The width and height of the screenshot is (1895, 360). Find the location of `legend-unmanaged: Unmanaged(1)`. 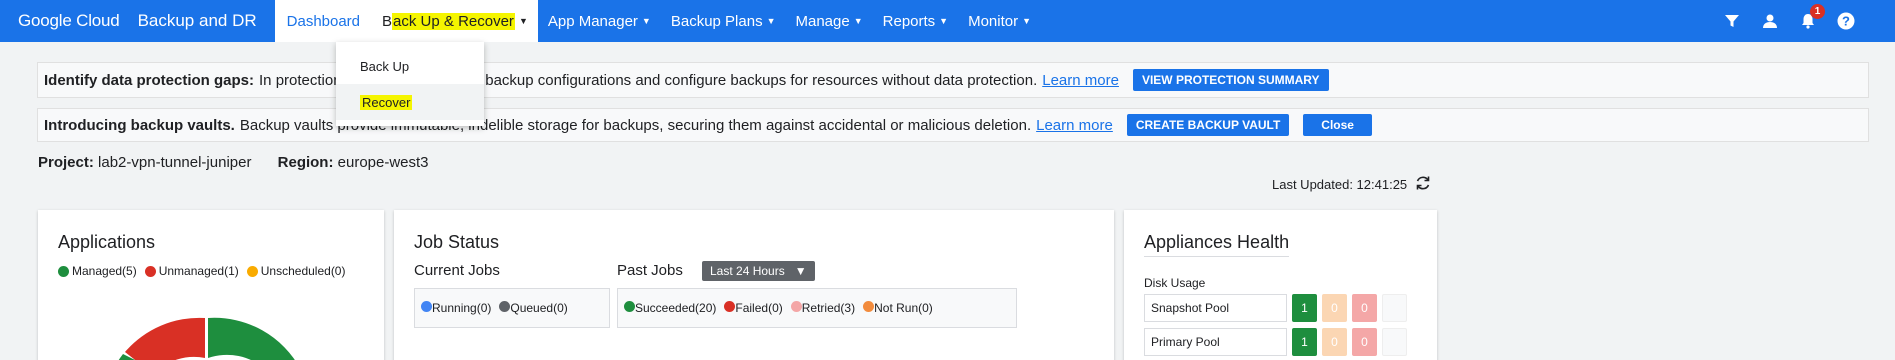

legend-unmanaged: Unmanaged(1) is located at coordinates (191, 271).